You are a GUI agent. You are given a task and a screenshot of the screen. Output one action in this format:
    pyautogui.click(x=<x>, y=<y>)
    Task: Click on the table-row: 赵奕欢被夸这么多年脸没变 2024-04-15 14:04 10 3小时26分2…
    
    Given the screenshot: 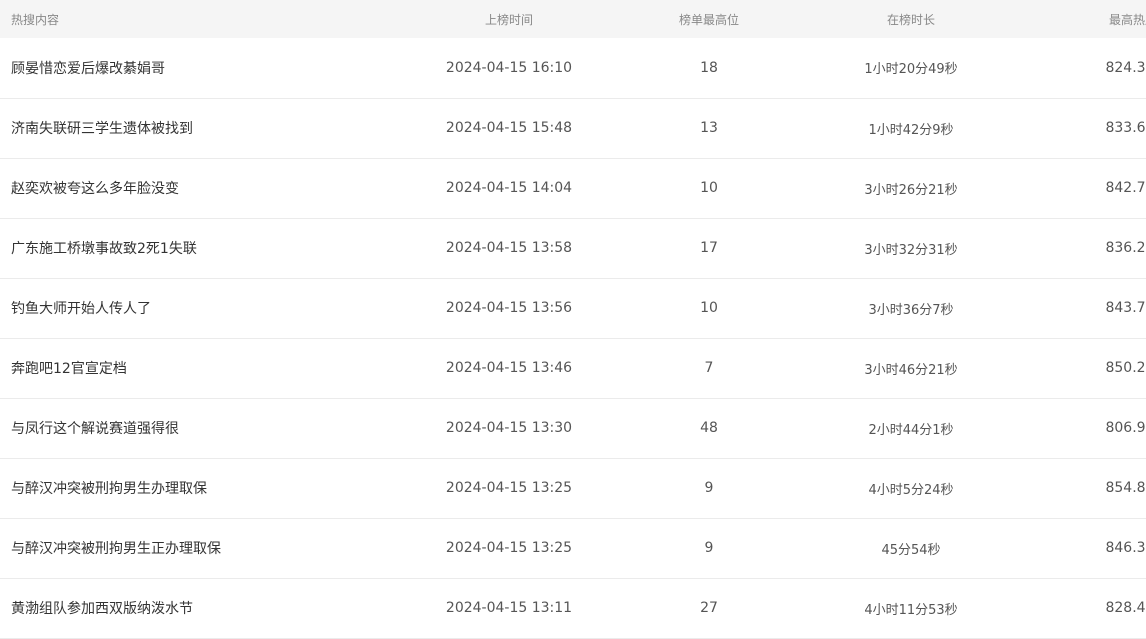 What is the action you would take?
    pyautogui.click(x=573, y=188)
    